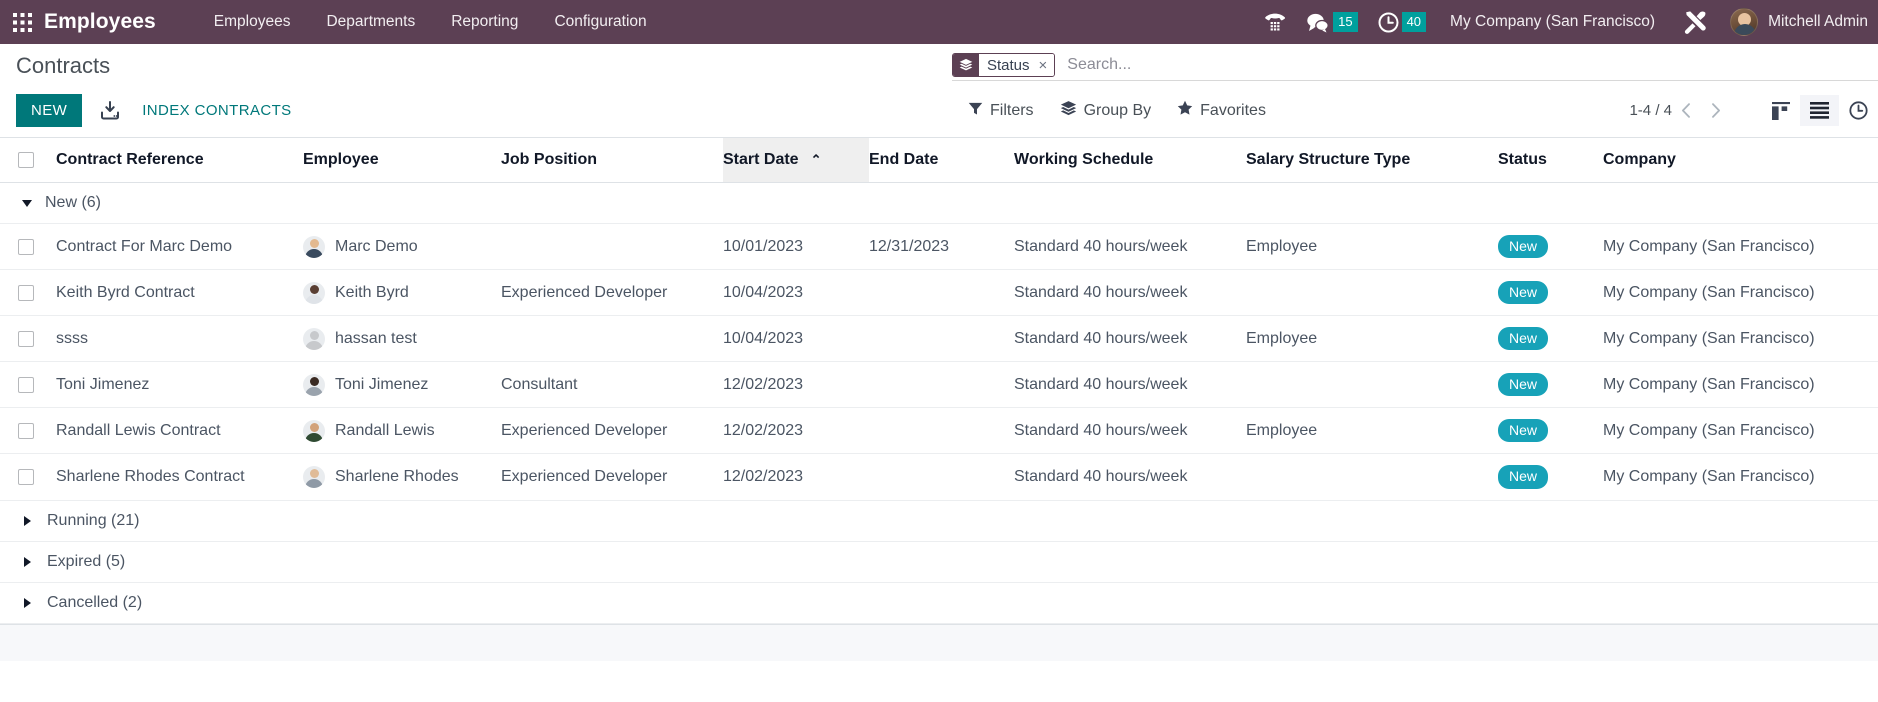  What do you see at coordinates (27, 203) in the screenshot?
I see `caret-down-icon` at bounding box center [27, 203].